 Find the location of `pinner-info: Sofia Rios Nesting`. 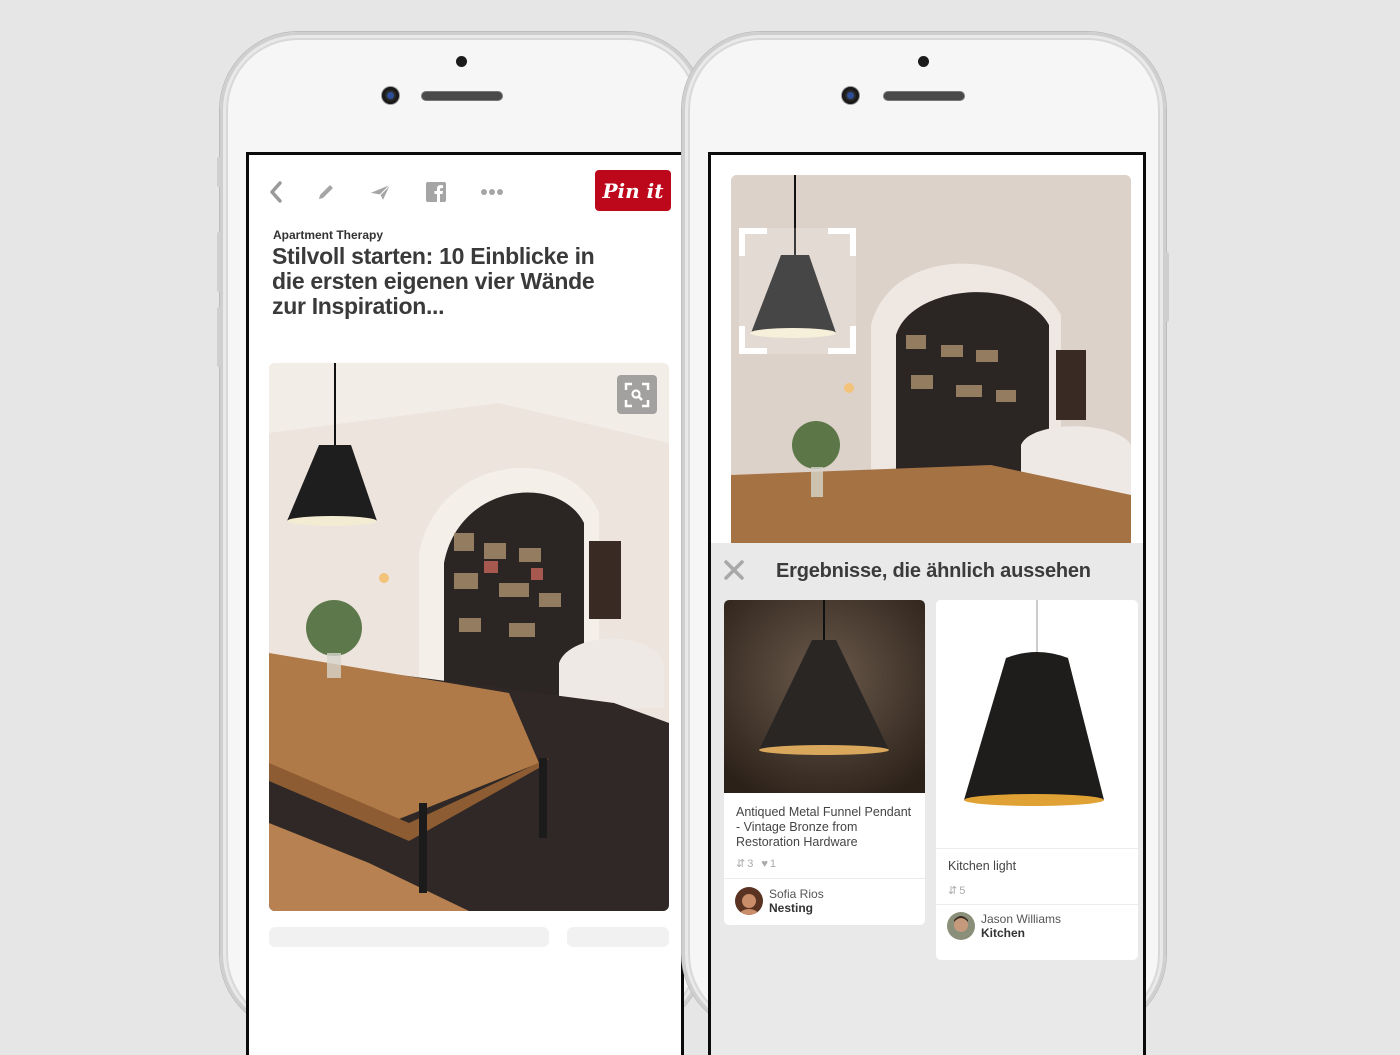

pinner-info: Sofia Rios Nesting is located at coordinates (779, 901).